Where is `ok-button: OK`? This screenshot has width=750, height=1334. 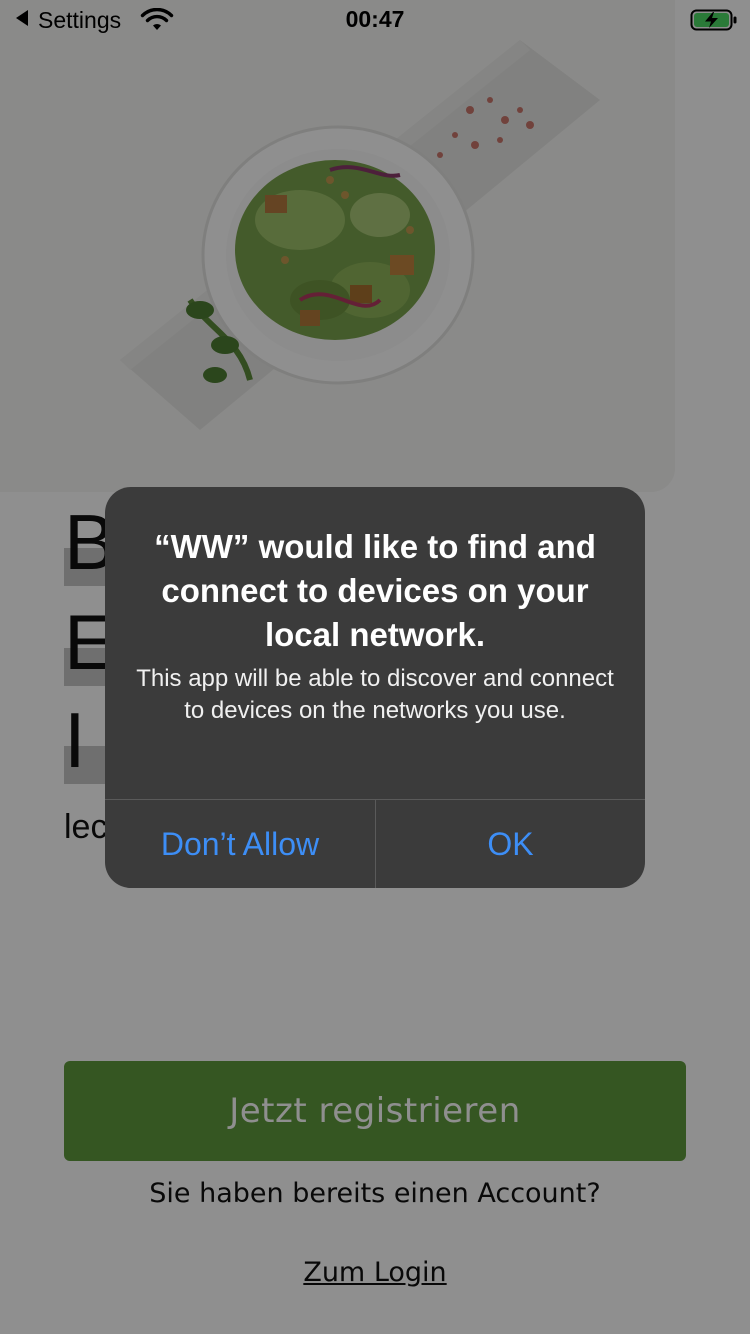 ok-button: OK is located at coordinates (510, 844).